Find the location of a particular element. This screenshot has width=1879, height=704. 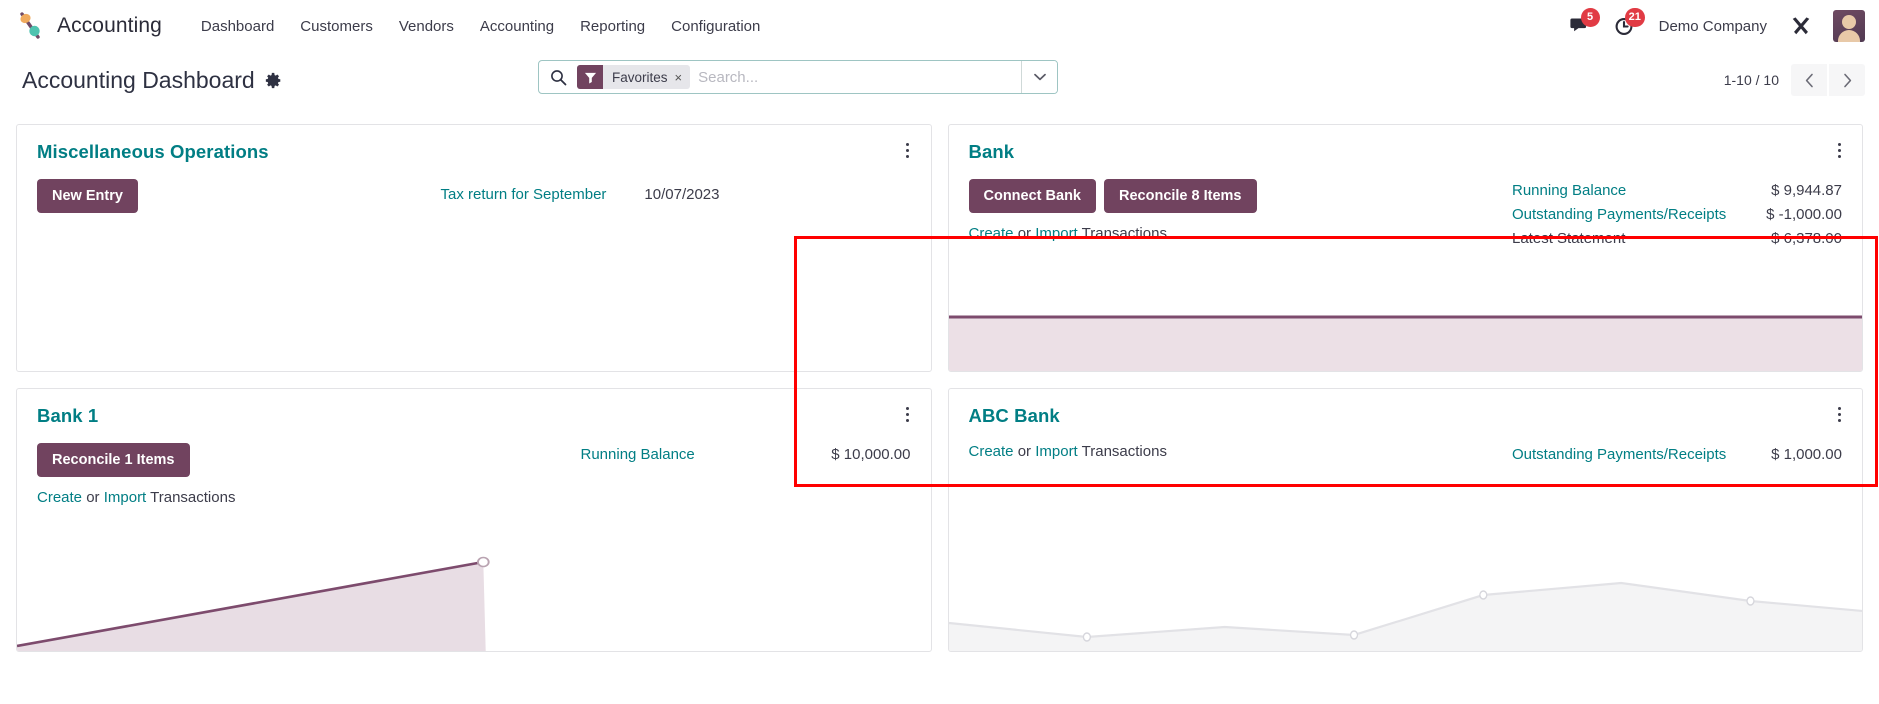

card-actions: Create or Import Transactions is located at coordinates (1068, 451).